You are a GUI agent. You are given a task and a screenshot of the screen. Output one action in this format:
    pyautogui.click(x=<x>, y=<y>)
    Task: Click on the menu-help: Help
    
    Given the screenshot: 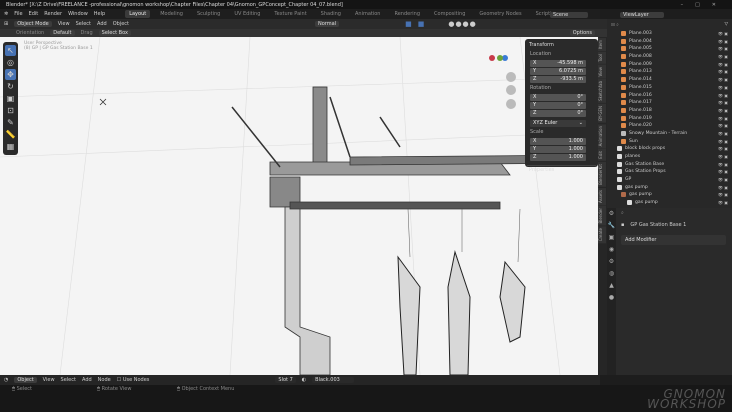 What is the action you would take?
    pyautogui.click(x=99, y=14)
    